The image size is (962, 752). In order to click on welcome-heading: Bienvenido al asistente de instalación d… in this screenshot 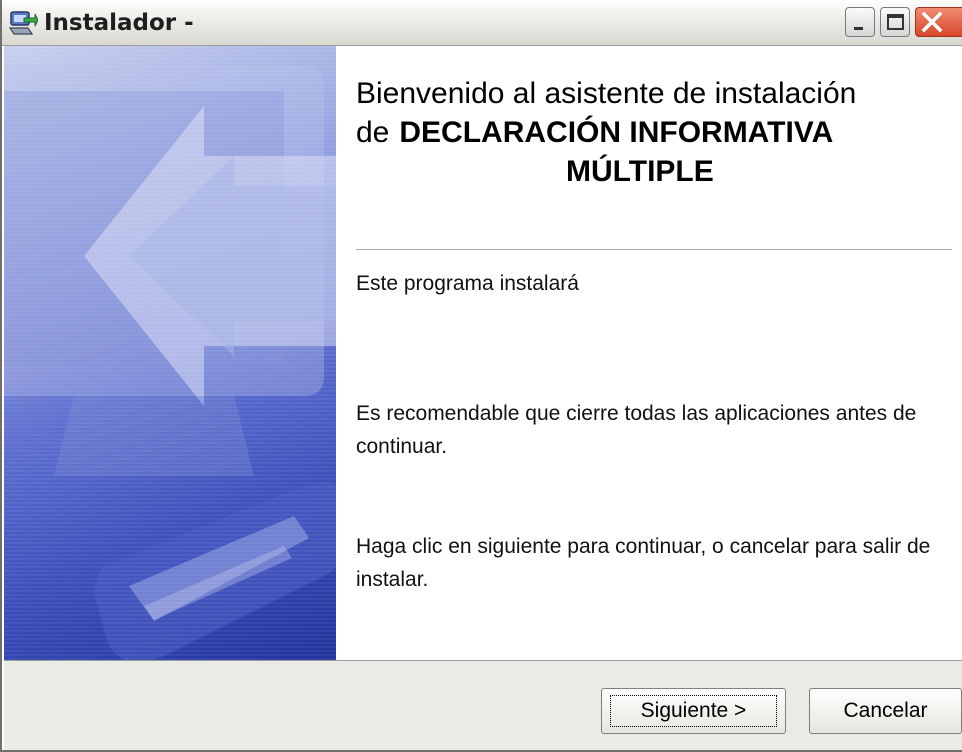, I will do `click(651, 132)`.